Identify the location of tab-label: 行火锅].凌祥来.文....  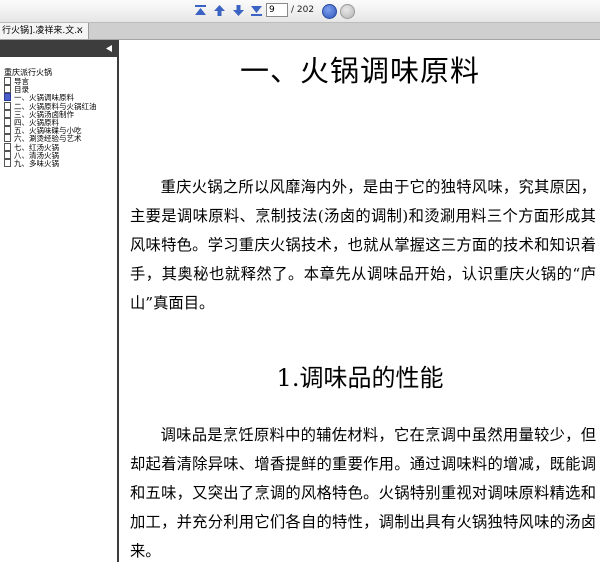
(42, 31).